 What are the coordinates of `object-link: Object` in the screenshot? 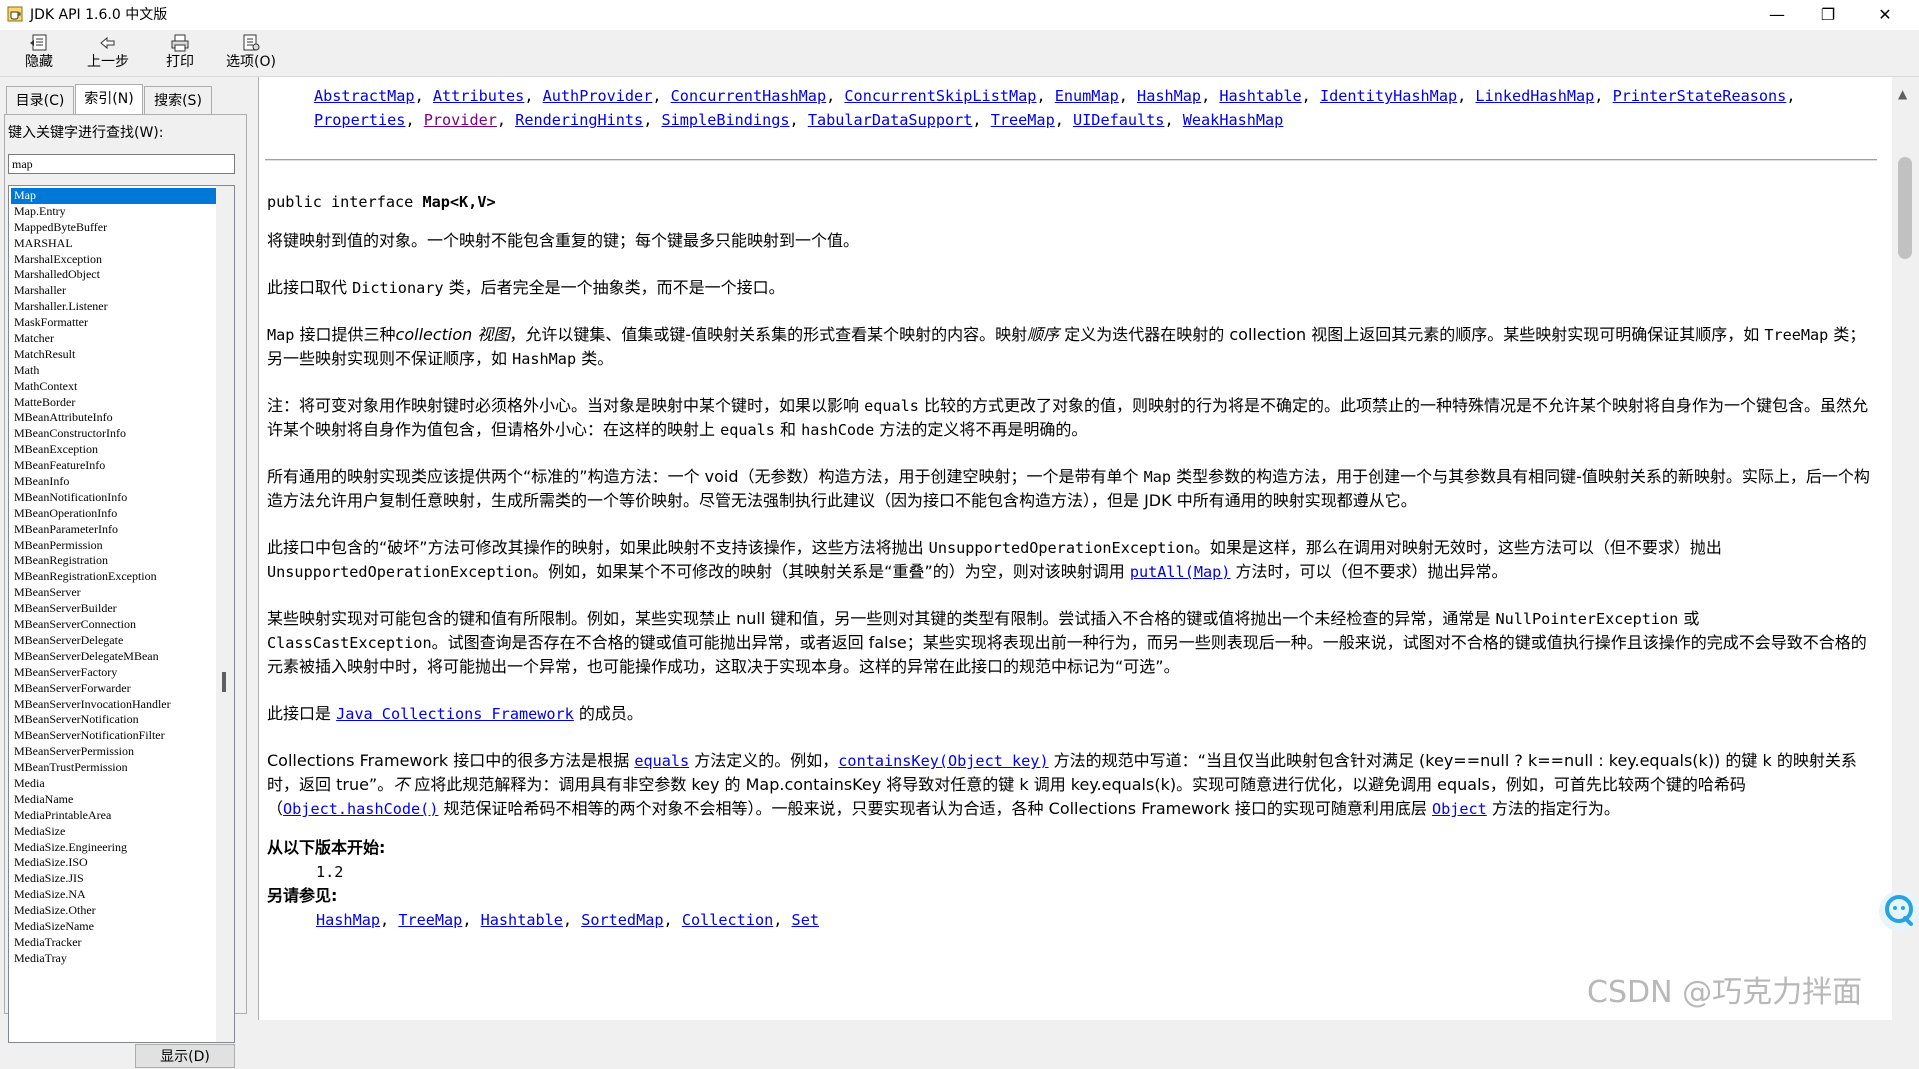 It's located at (1459, 809).